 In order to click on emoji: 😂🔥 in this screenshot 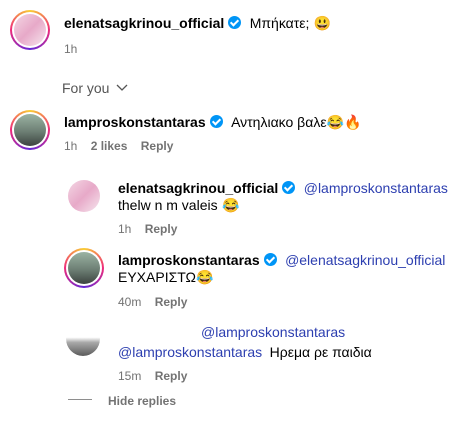, I will do `click(344, 122)`.